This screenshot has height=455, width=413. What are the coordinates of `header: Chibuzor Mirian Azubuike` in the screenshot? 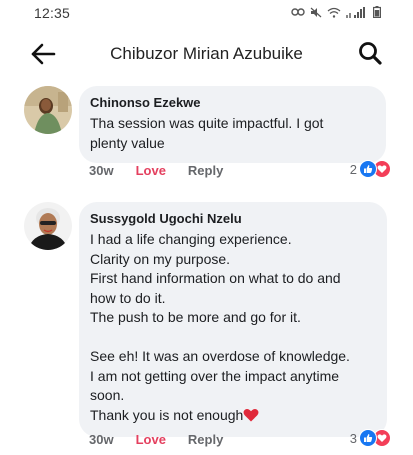 It's located at (206, 54).